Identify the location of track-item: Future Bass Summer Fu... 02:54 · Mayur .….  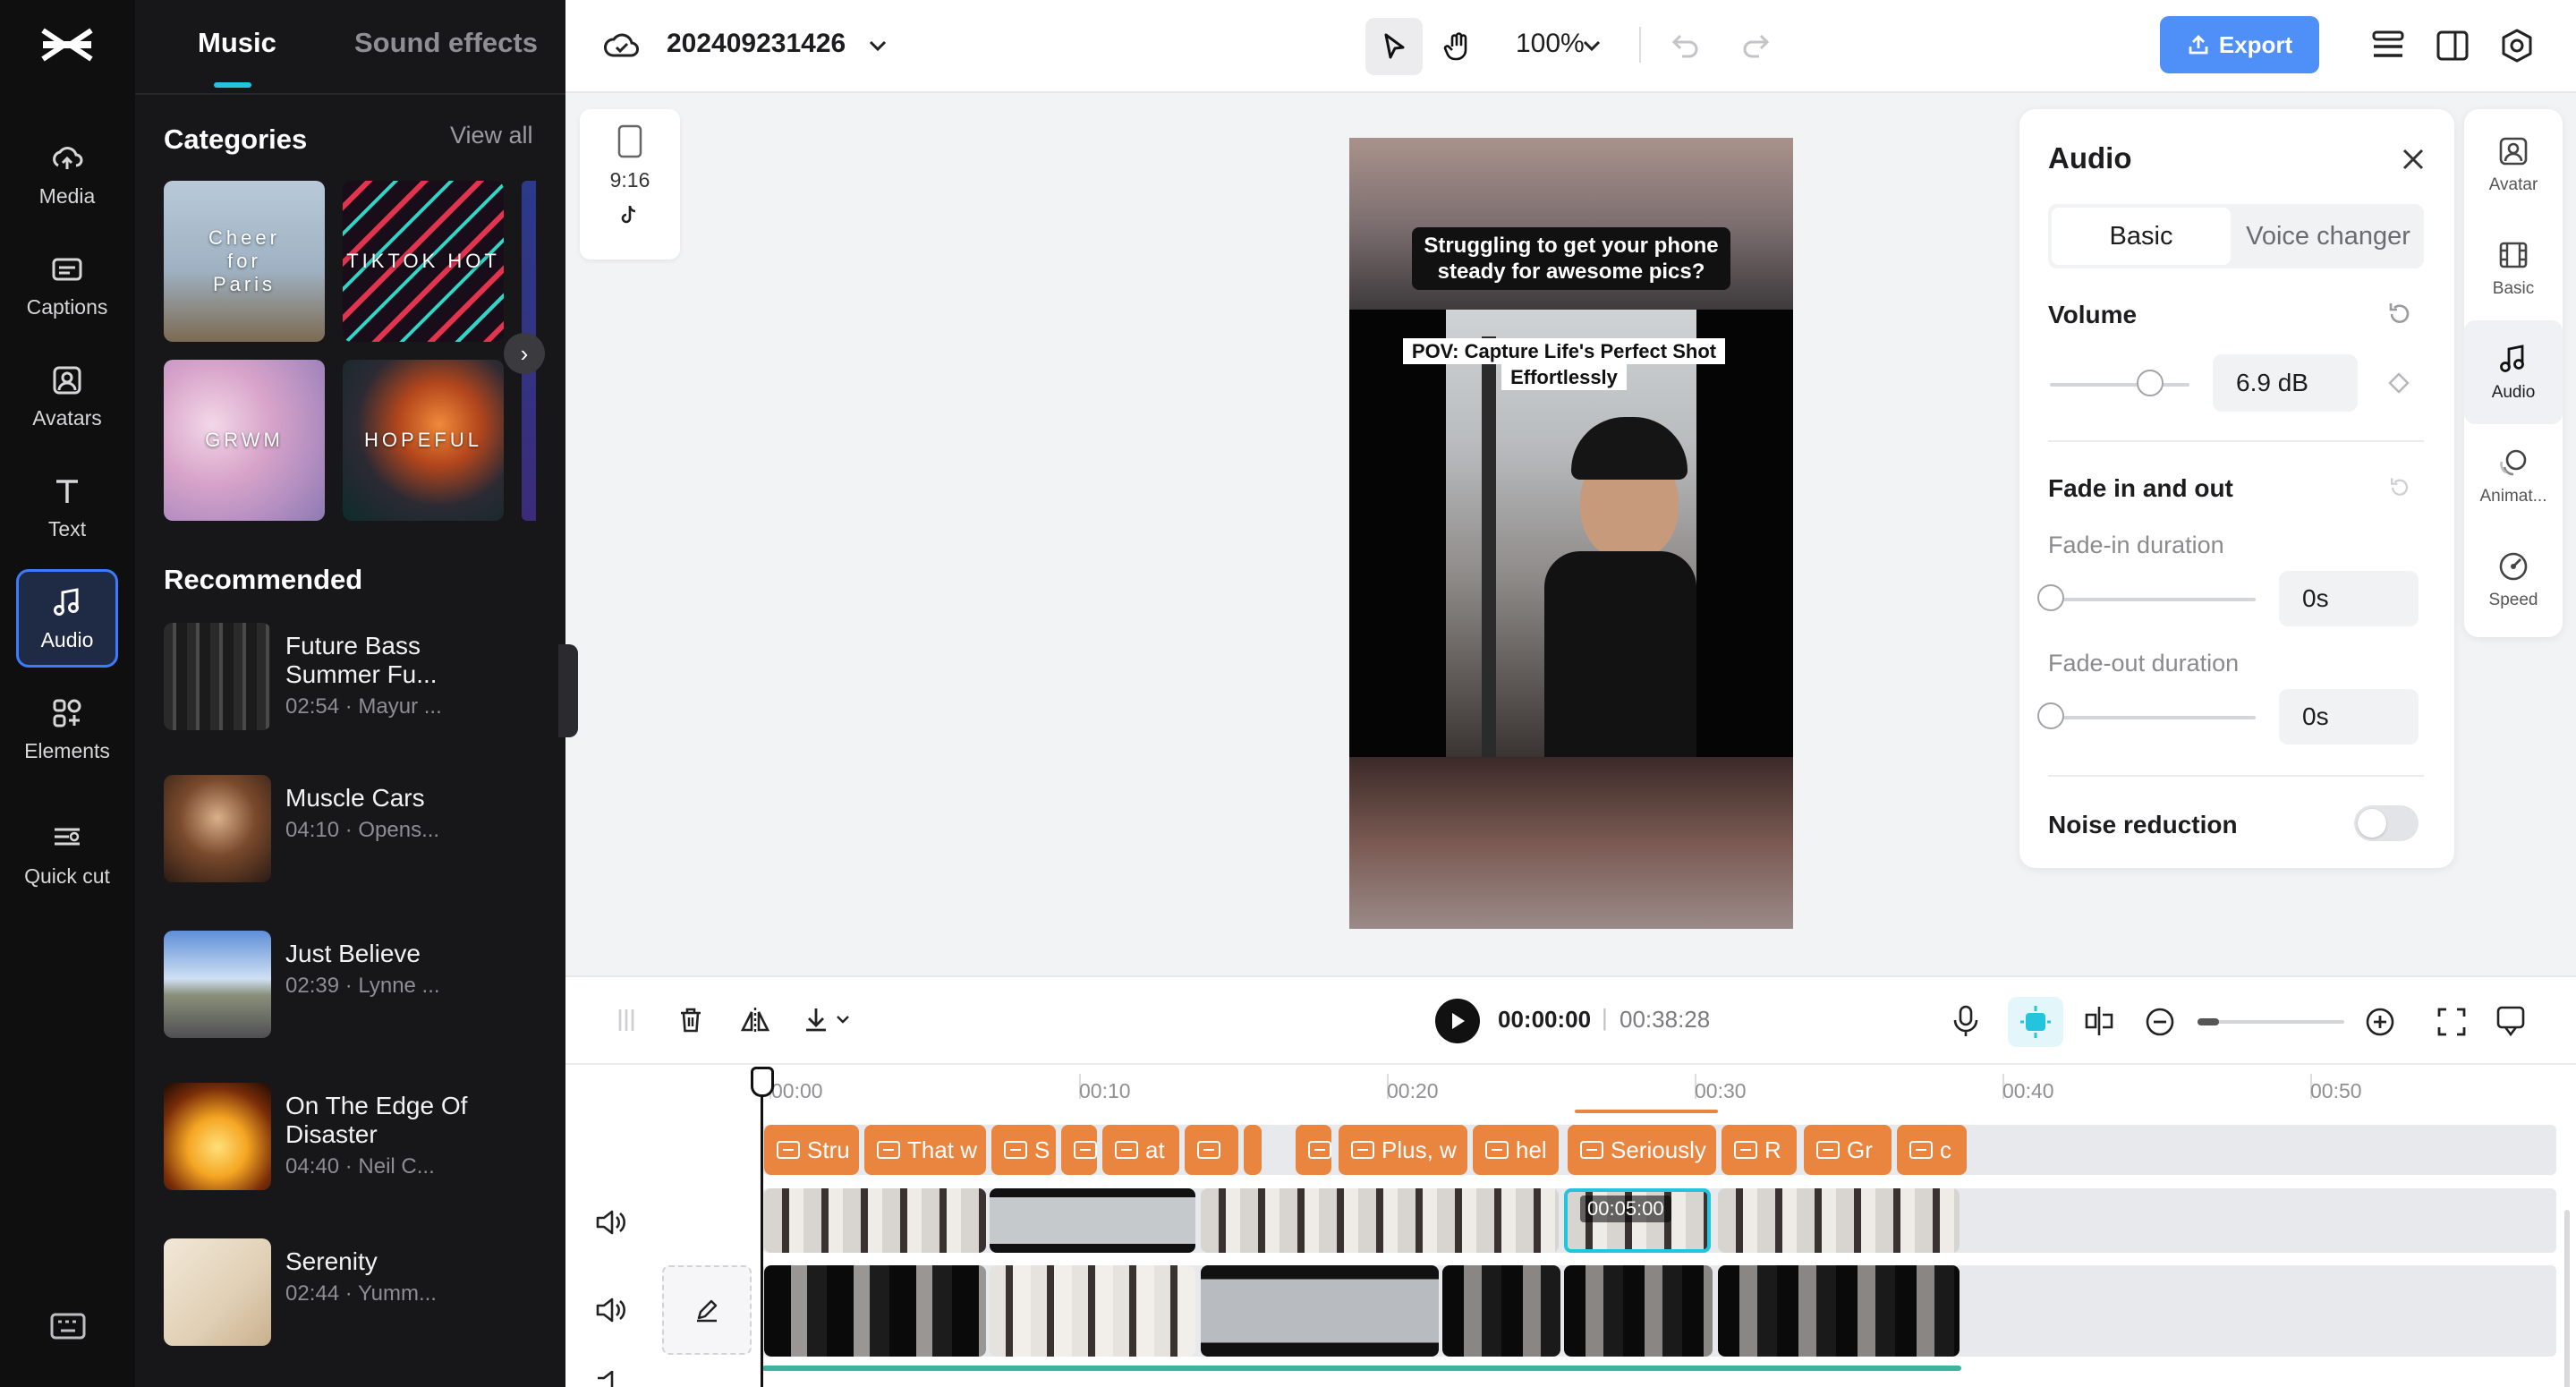
(360, 678).